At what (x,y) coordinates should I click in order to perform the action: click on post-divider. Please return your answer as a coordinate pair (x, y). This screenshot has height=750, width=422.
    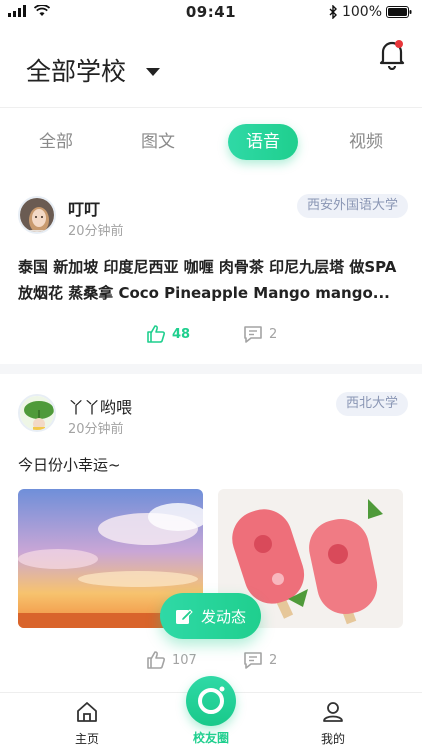
    Looking at the image, I should click on (211, 369).